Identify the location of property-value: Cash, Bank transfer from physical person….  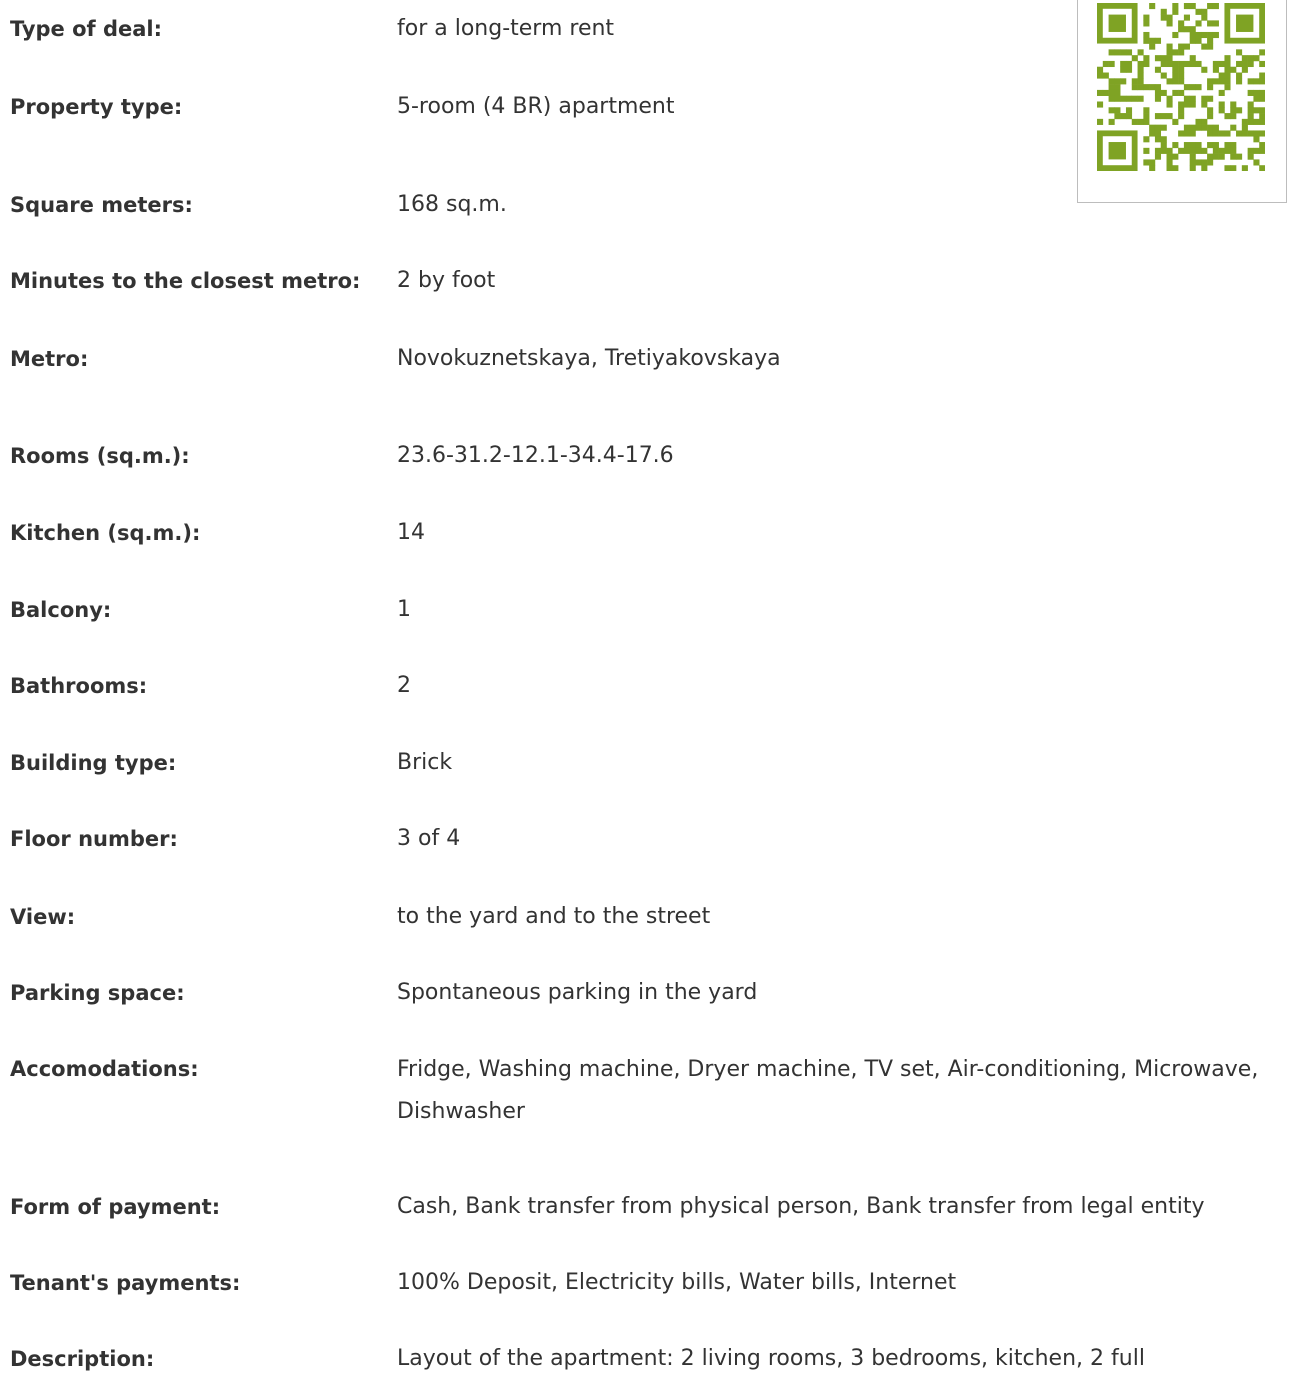
(801, 1206).